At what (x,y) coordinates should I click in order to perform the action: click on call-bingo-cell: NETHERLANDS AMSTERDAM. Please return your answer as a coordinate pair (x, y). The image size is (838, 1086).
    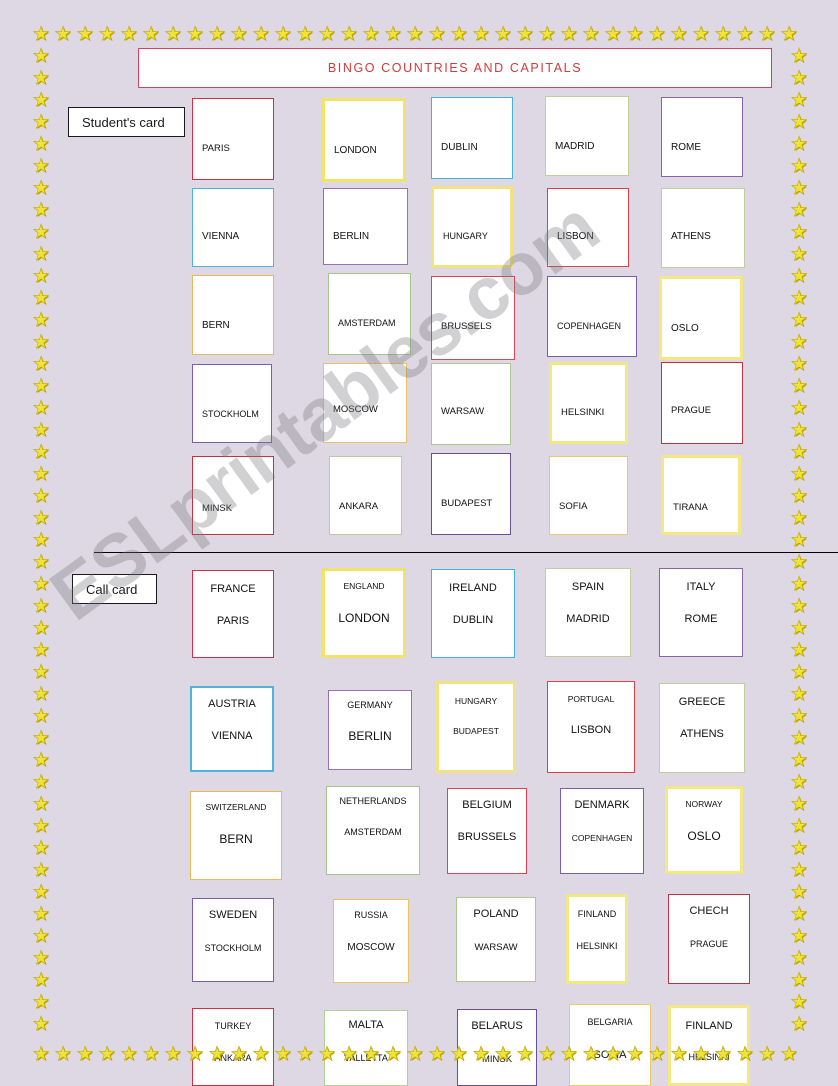
    Looking at the image, I should click on (373, 830).